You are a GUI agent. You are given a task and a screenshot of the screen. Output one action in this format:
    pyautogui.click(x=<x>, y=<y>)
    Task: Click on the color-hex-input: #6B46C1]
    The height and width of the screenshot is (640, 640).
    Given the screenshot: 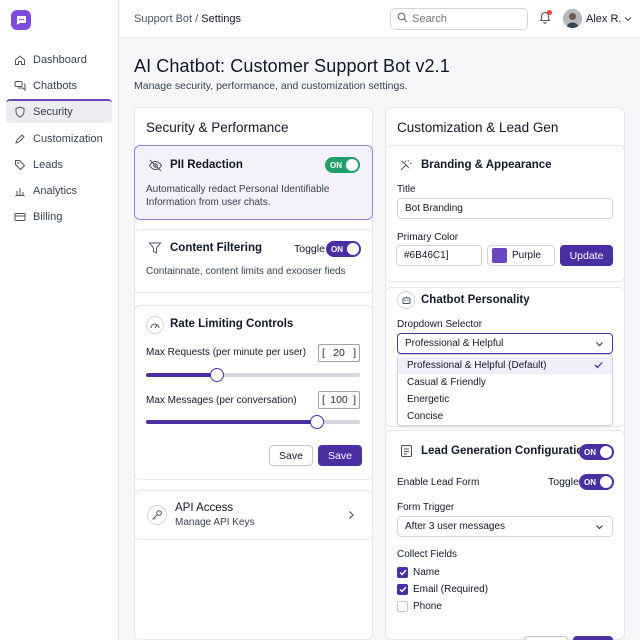 What is the action you would take?
    pyautogui.click(x=439, y=255)
    